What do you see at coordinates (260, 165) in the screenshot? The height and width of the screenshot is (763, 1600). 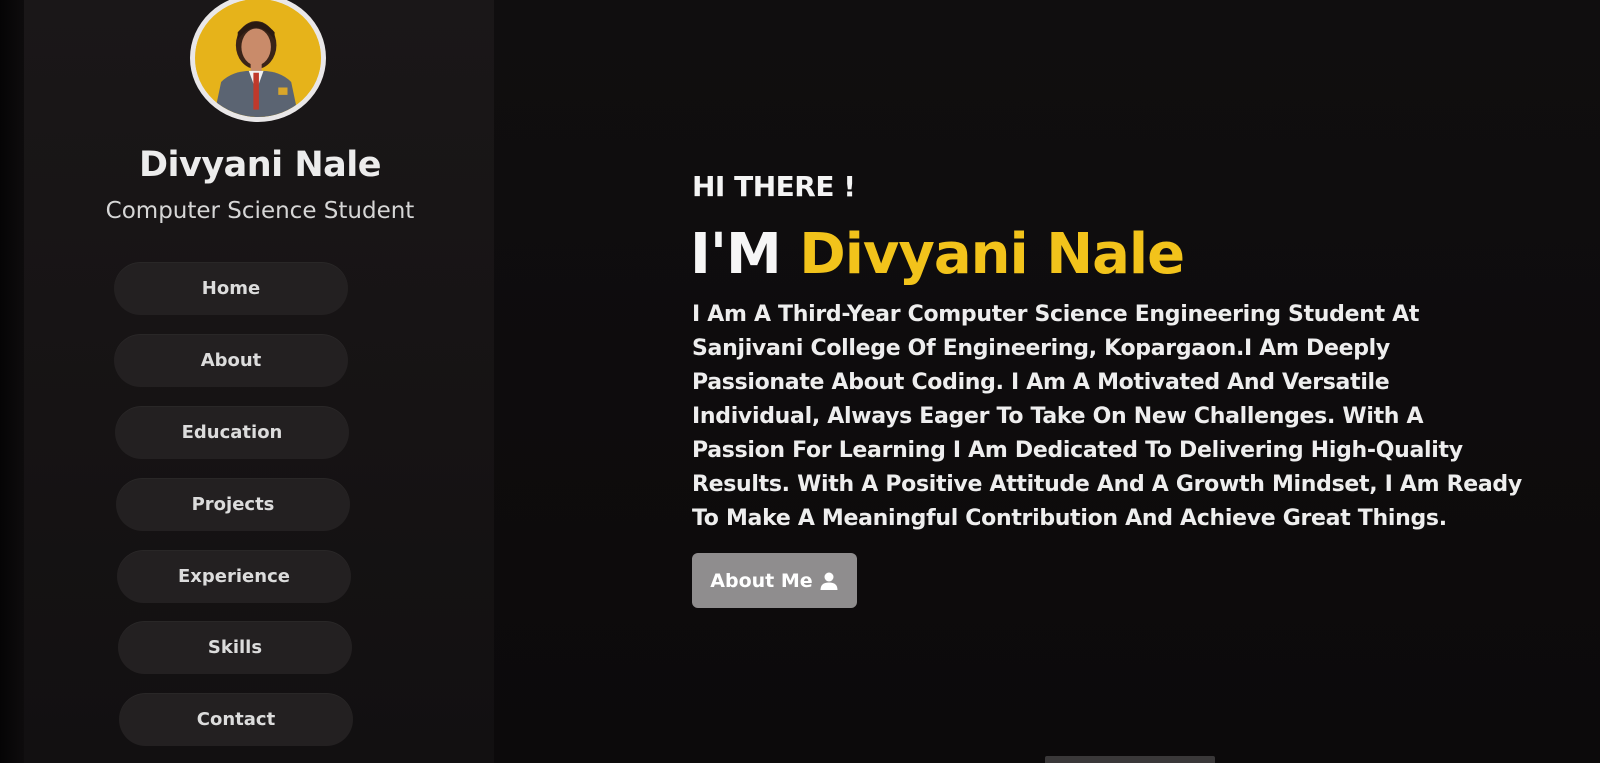 I see `profile-name: Divyani Nale` at bounding box center [260, 165].